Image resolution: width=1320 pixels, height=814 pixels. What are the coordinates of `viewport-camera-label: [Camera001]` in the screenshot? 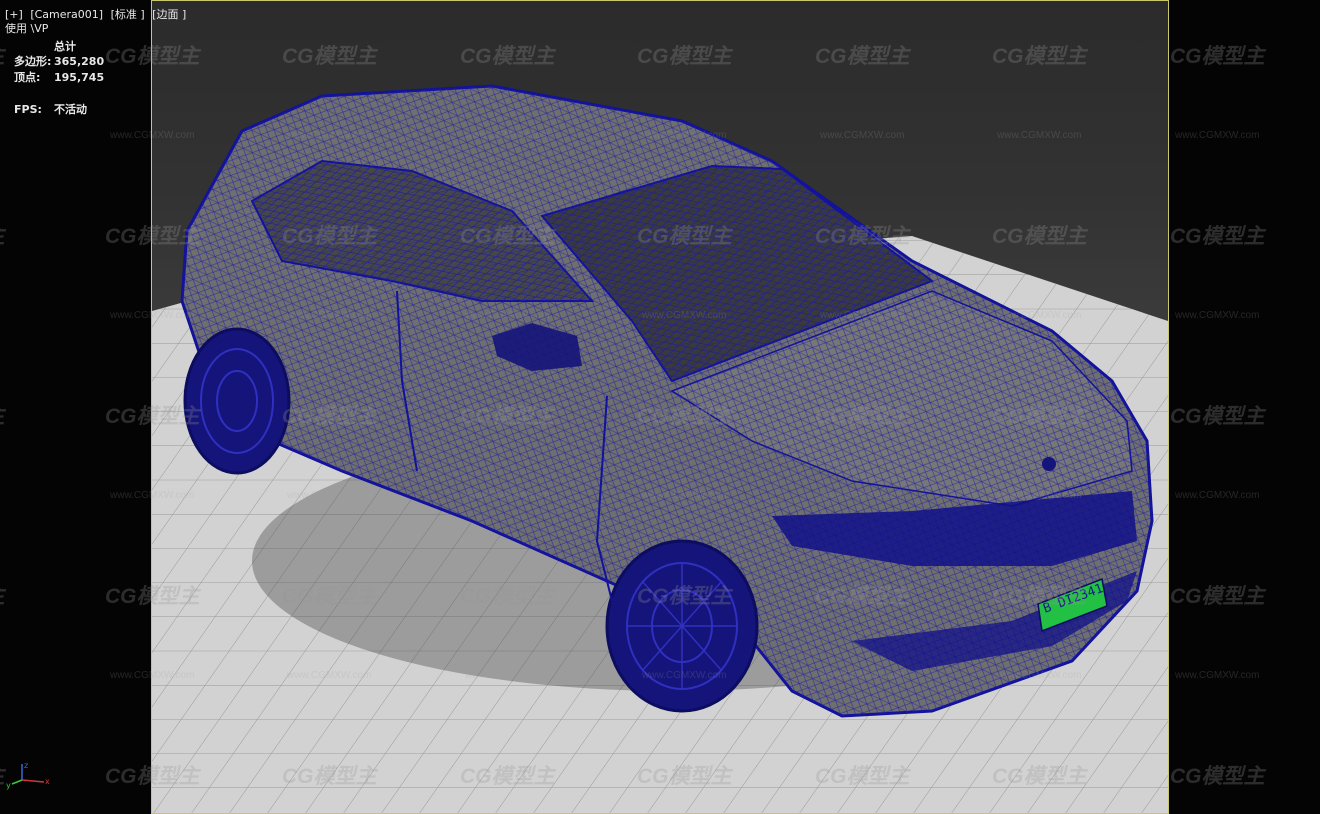 It's located at (66, 14).